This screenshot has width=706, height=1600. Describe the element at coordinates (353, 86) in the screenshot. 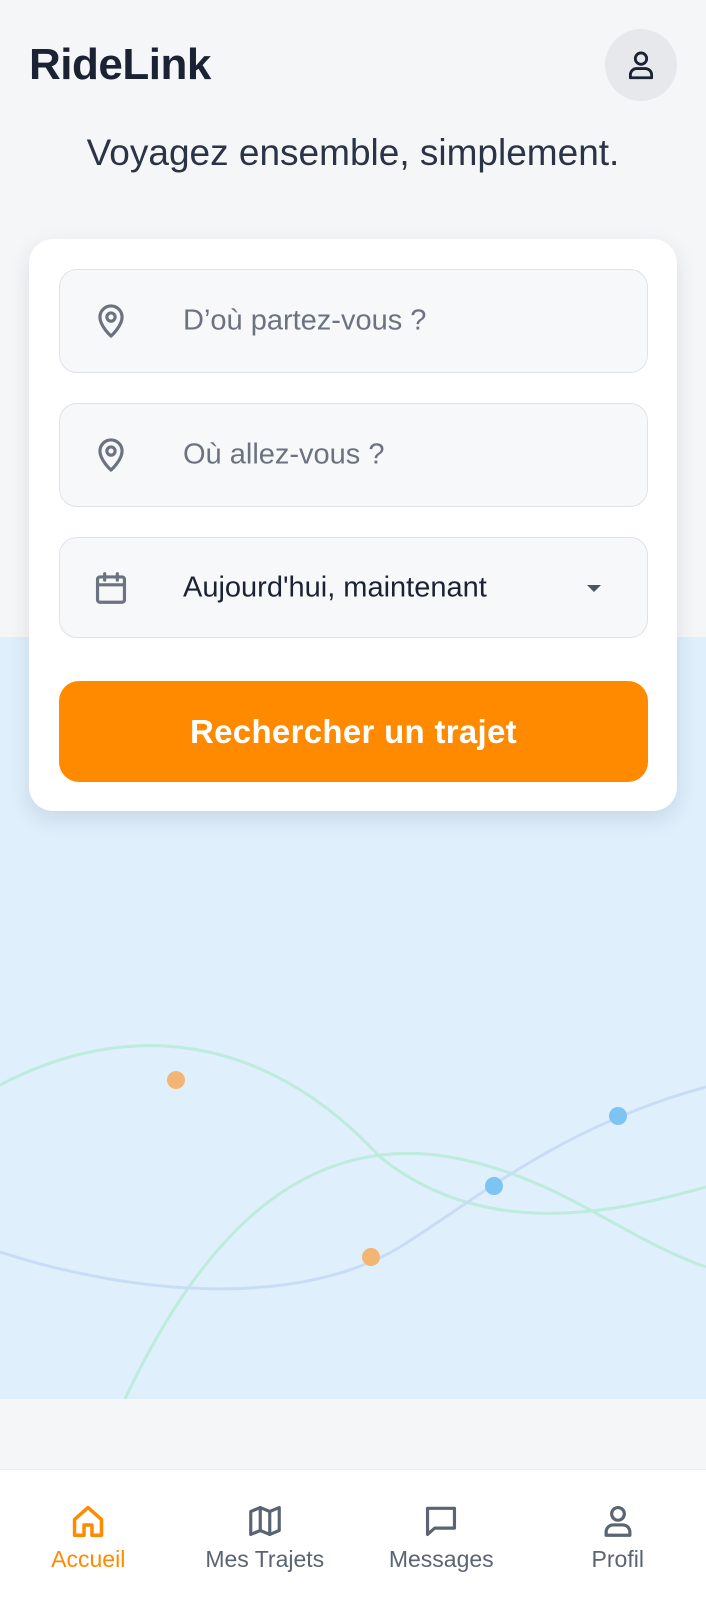

I see `app-header: RideLink Voyagez ensemble, simplement.` at that location.